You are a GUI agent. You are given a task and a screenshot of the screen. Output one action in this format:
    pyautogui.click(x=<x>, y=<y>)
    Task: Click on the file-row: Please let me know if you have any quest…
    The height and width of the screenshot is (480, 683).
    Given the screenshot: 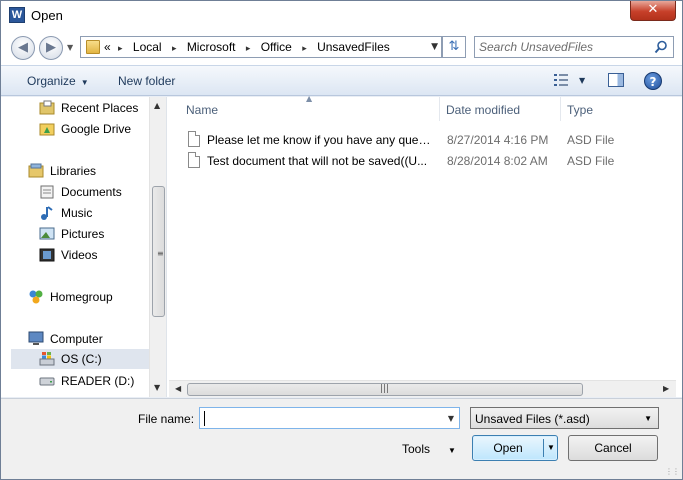 What is the action you would take?
    pyautogui.click(x=427, y=139)
    